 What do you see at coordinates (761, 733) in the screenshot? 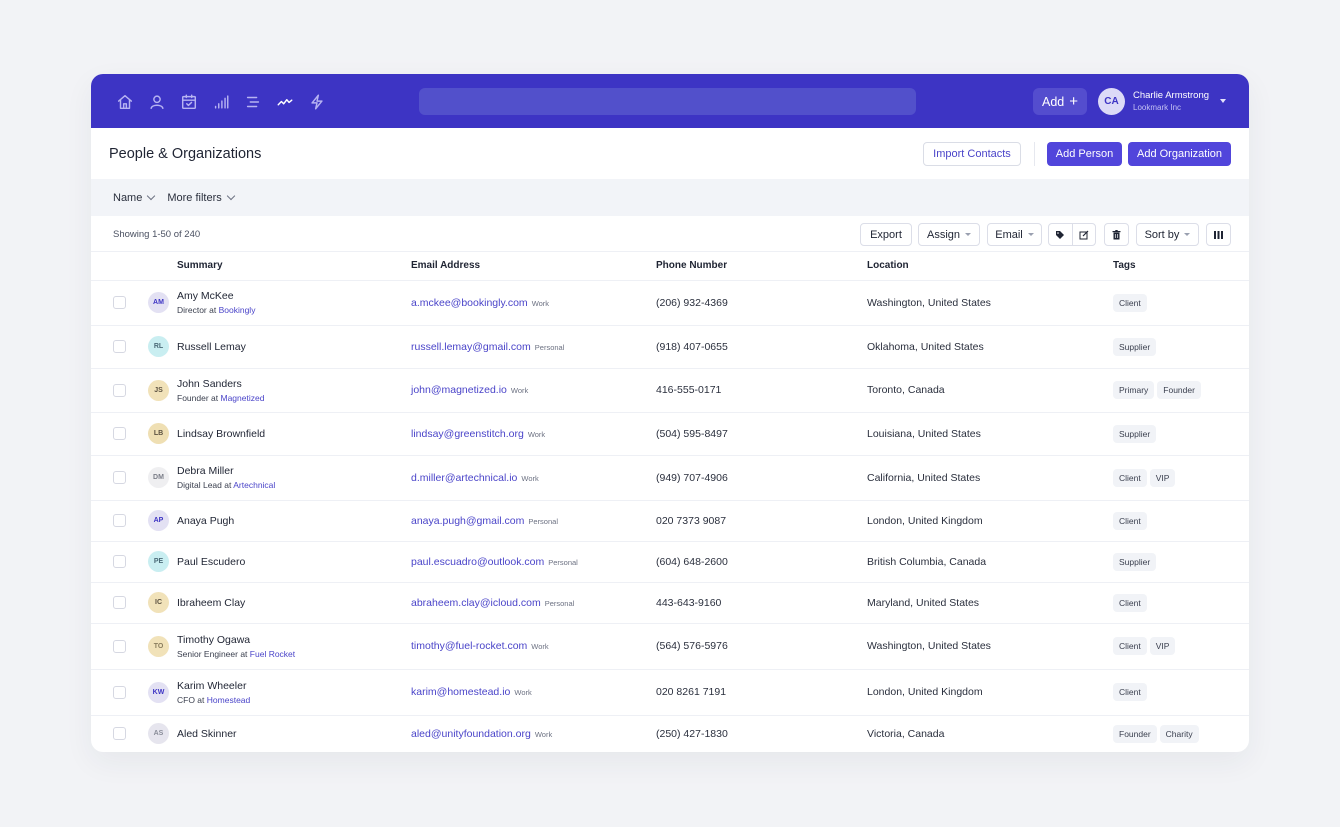
I see `phone-number: (250) 427-1830` at bounding box center [761, 733].